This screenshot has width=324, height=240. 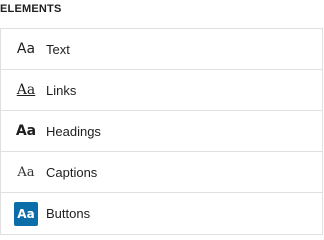 What do you see at coordinates (26, 213) in the screenshot?
I see `buttons-typography-icon: Aa` at bounding box center [26, 213].